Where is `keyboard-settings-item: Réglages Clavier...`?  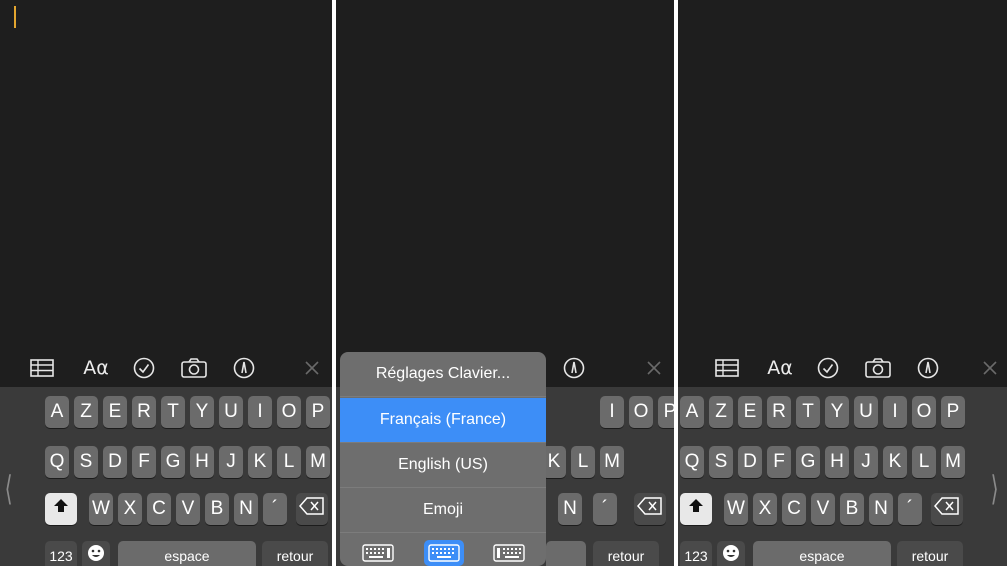 keyboard-settings-item: Réglages Clavier... is located at coordinates (443, 374).